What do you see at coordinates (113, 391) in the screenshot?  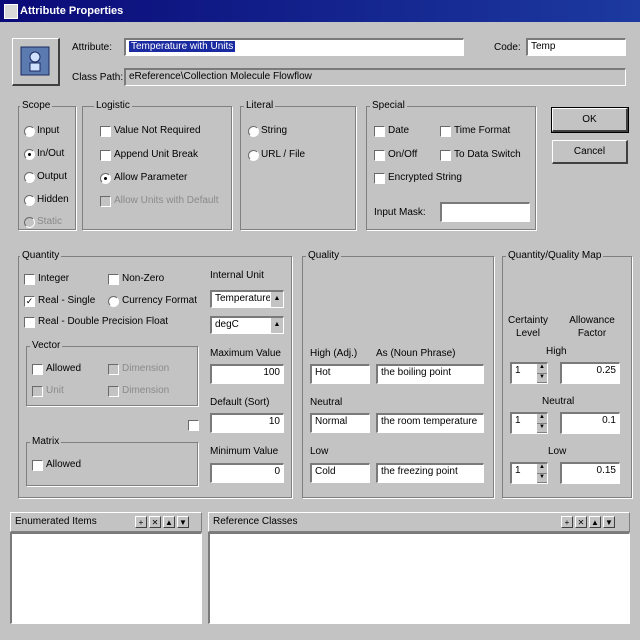 I see `vector-dimension2-checkbox` at bounding box center [113, 391].